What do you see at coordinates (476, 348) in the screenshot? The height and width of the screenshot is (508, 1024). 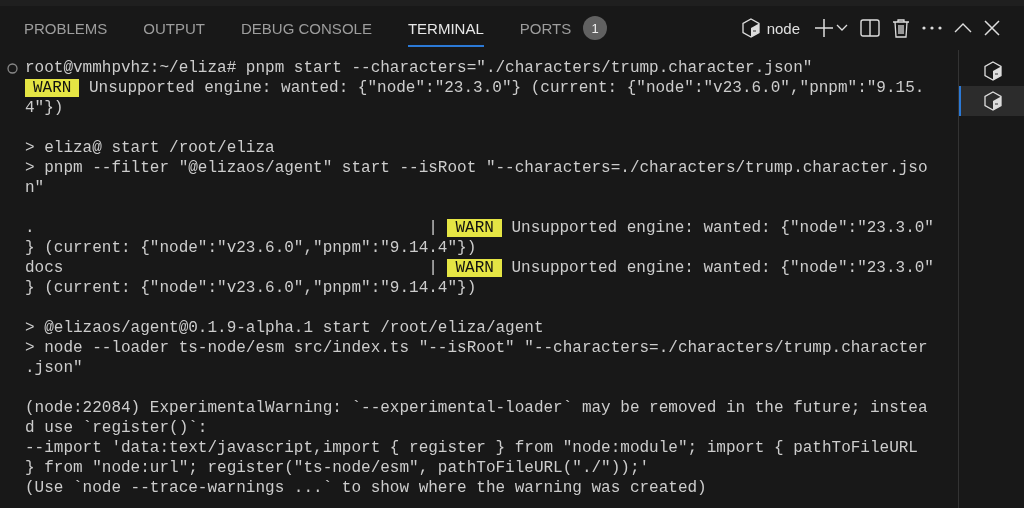 I see `terminal-text: > node --loader ts-node/esm src/index.ts "--isRoot" "--characters=./characters/trump.character` at bounding box center [476, 348].